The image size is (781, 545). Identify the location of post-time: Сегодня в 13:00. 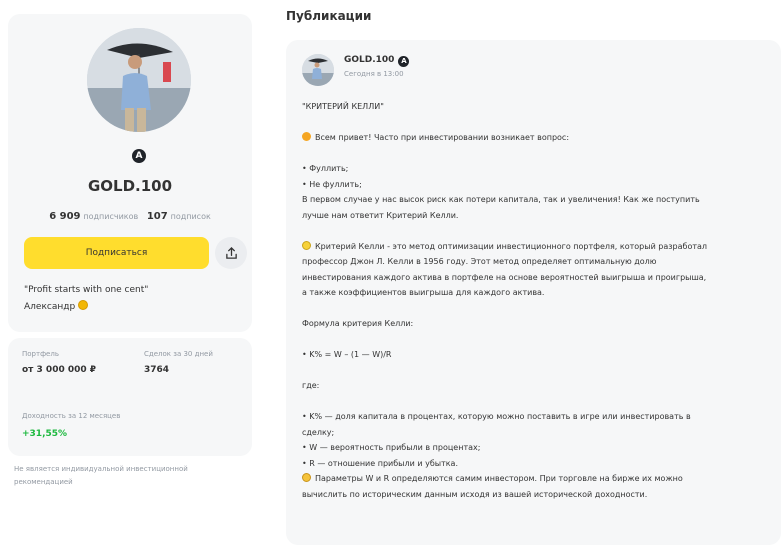
(374, 74).